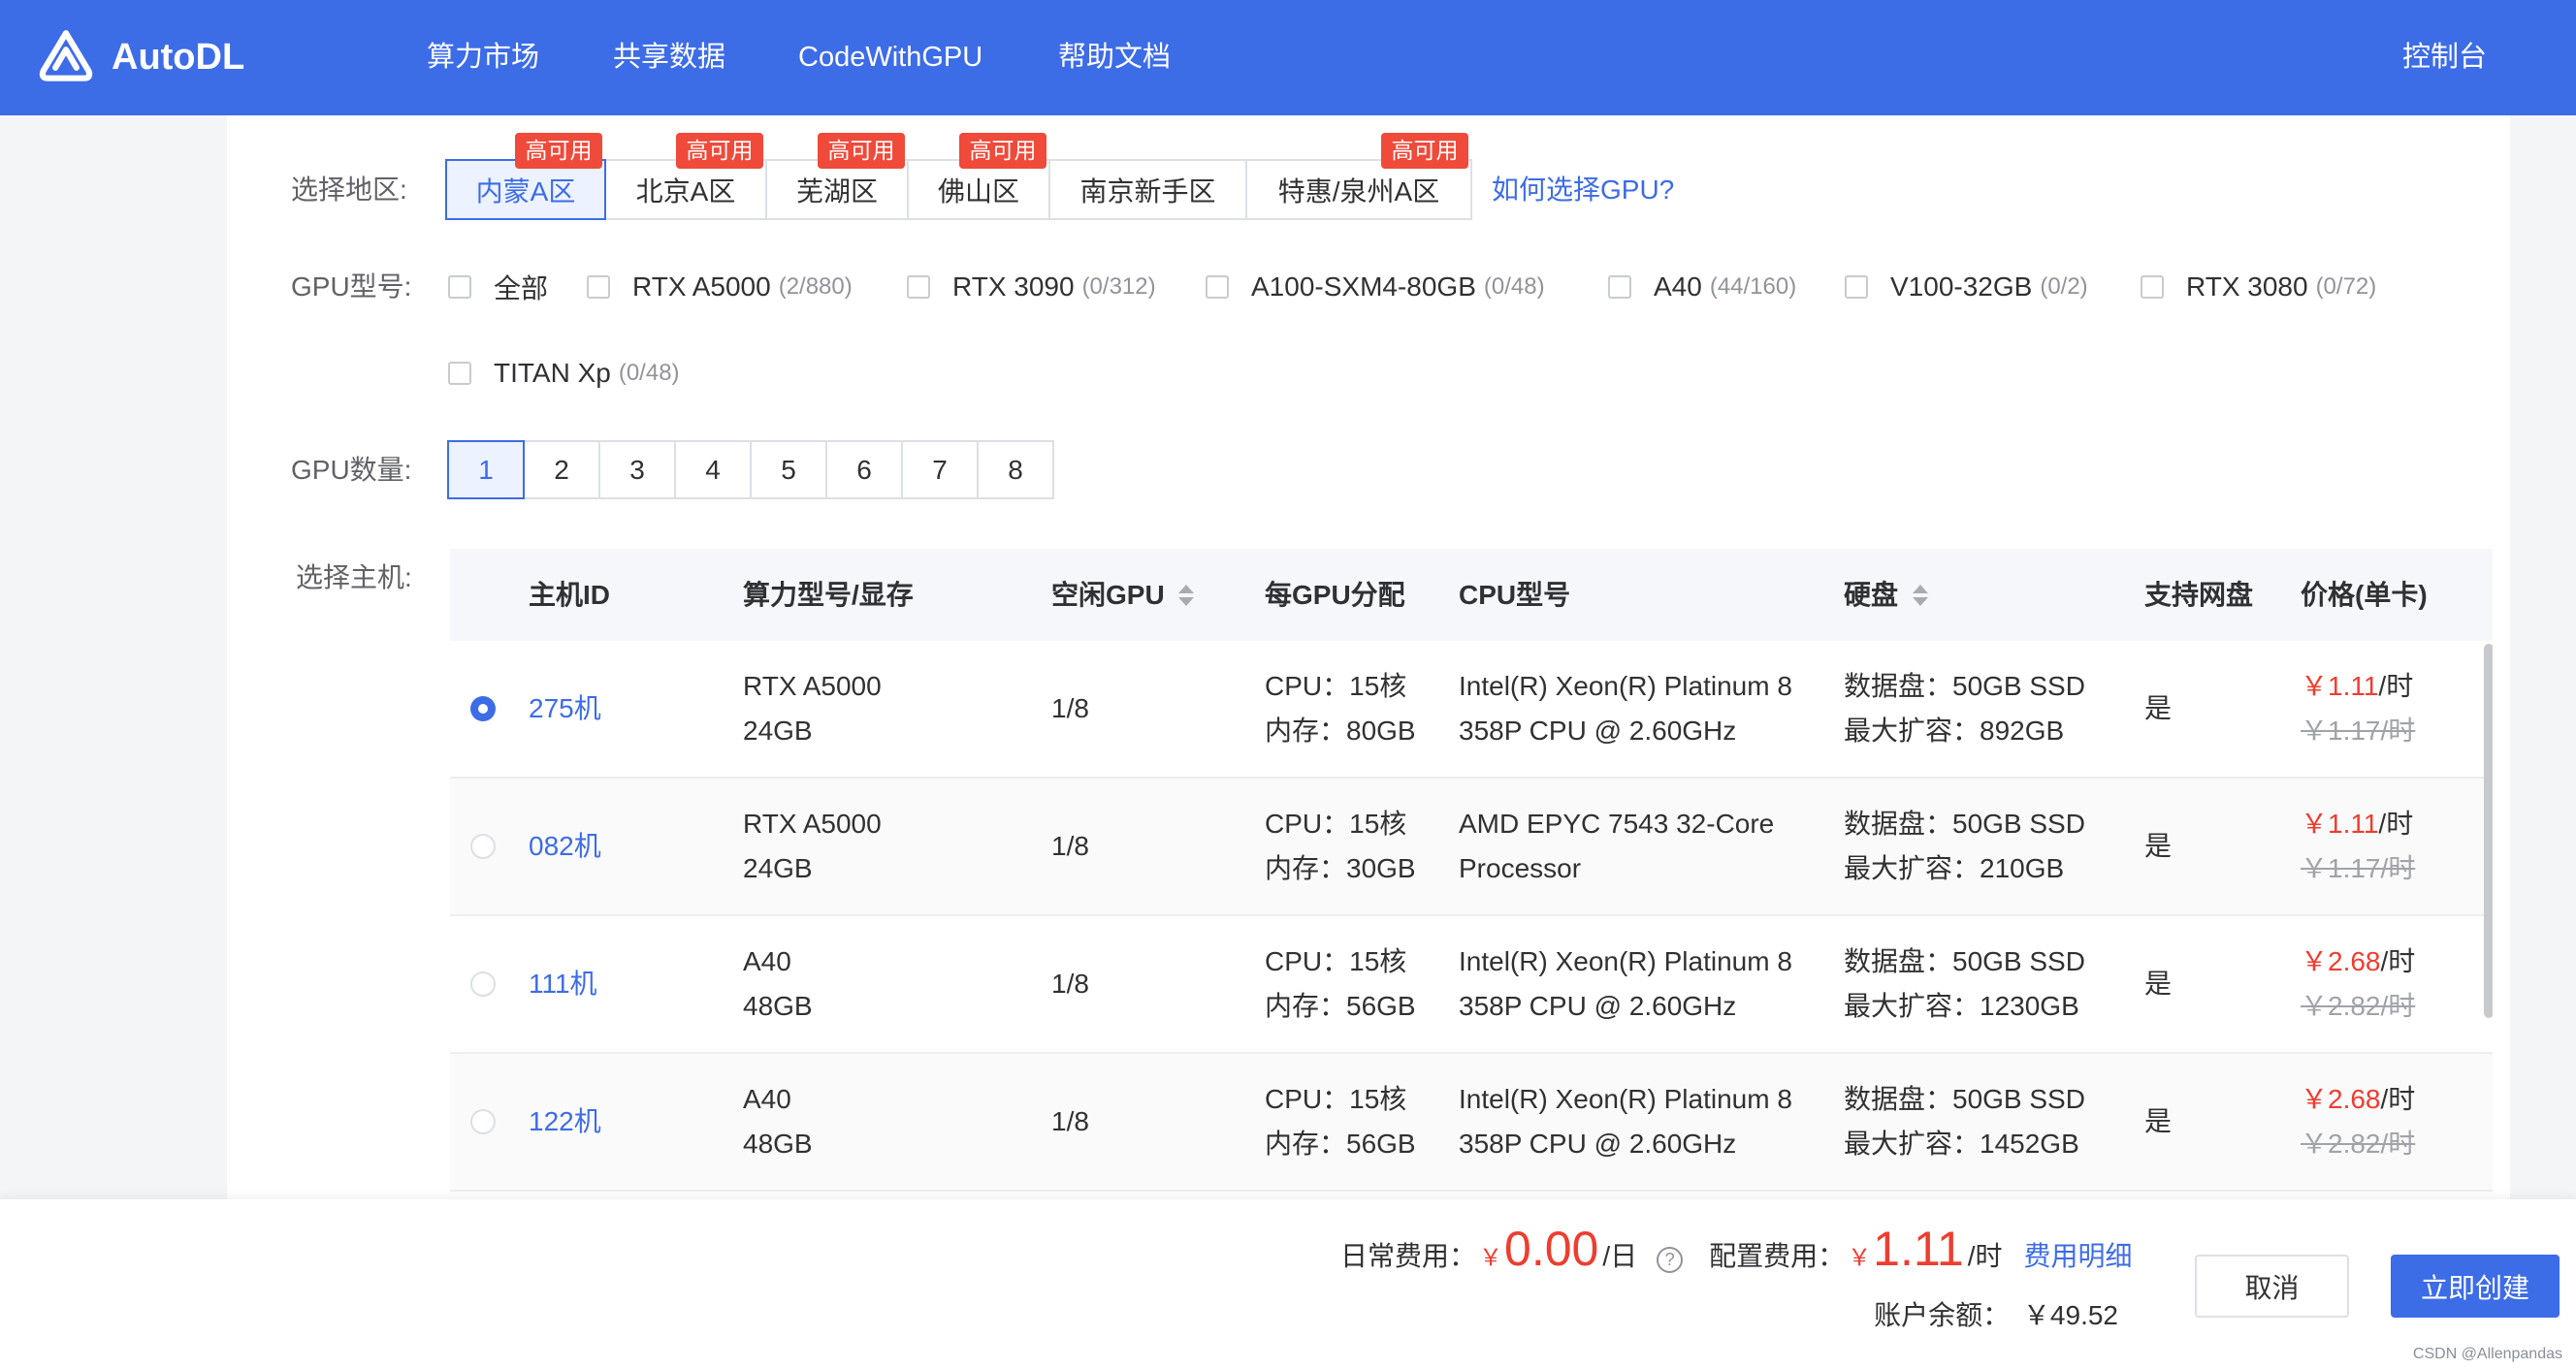 The width and height of the screenshot is (2576, 1369). I want to click on region-tab-tehui-quanzhou-a: 特惠/泉州A区 高可用, so click(1358, 177).